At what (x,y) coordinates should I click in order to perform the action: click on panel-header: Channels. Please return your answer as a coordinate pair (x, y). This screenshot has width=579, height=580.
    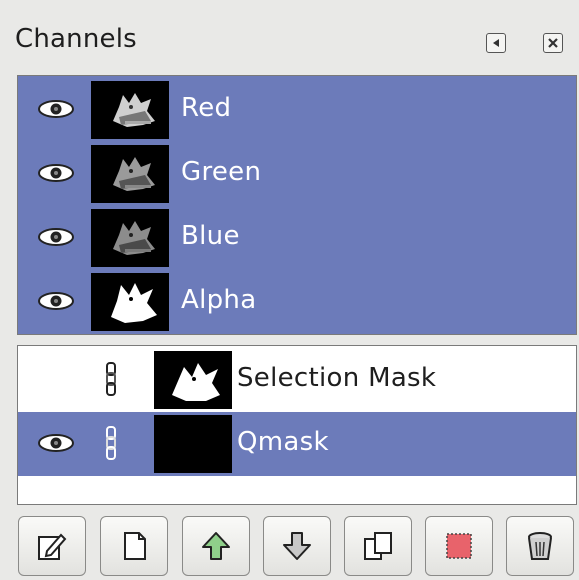
    Looking at the image, I should click on (289, 41).